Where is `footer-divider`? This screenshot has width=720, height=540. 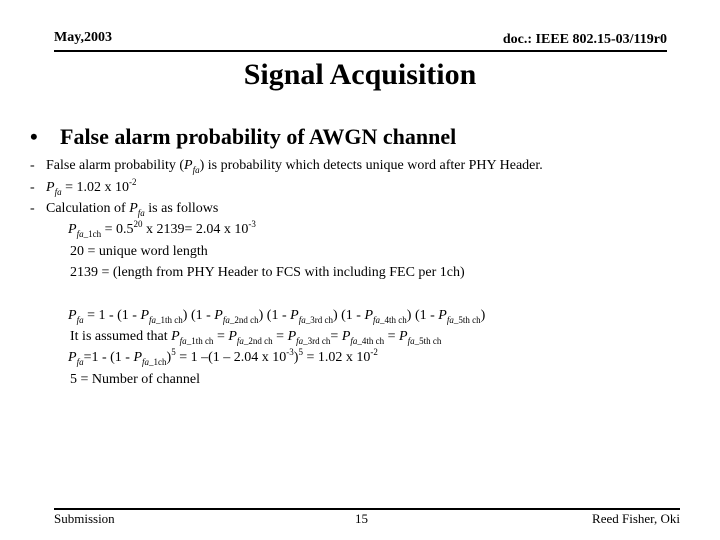 footer-divider is located at coordinates (367, 509).